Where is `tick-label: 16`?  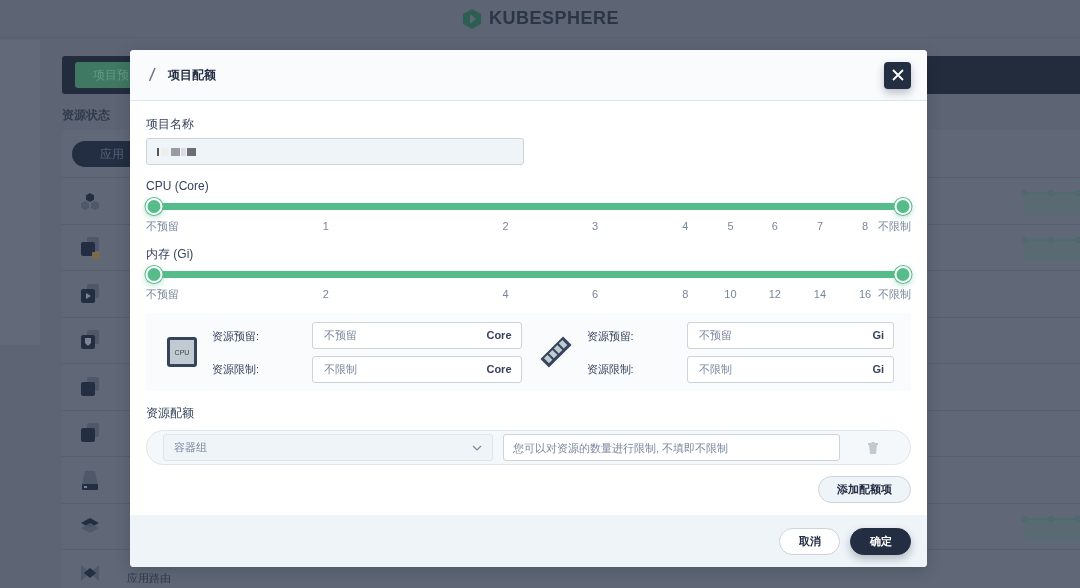 tick-label: 16 is located at coordinates (865, 294).